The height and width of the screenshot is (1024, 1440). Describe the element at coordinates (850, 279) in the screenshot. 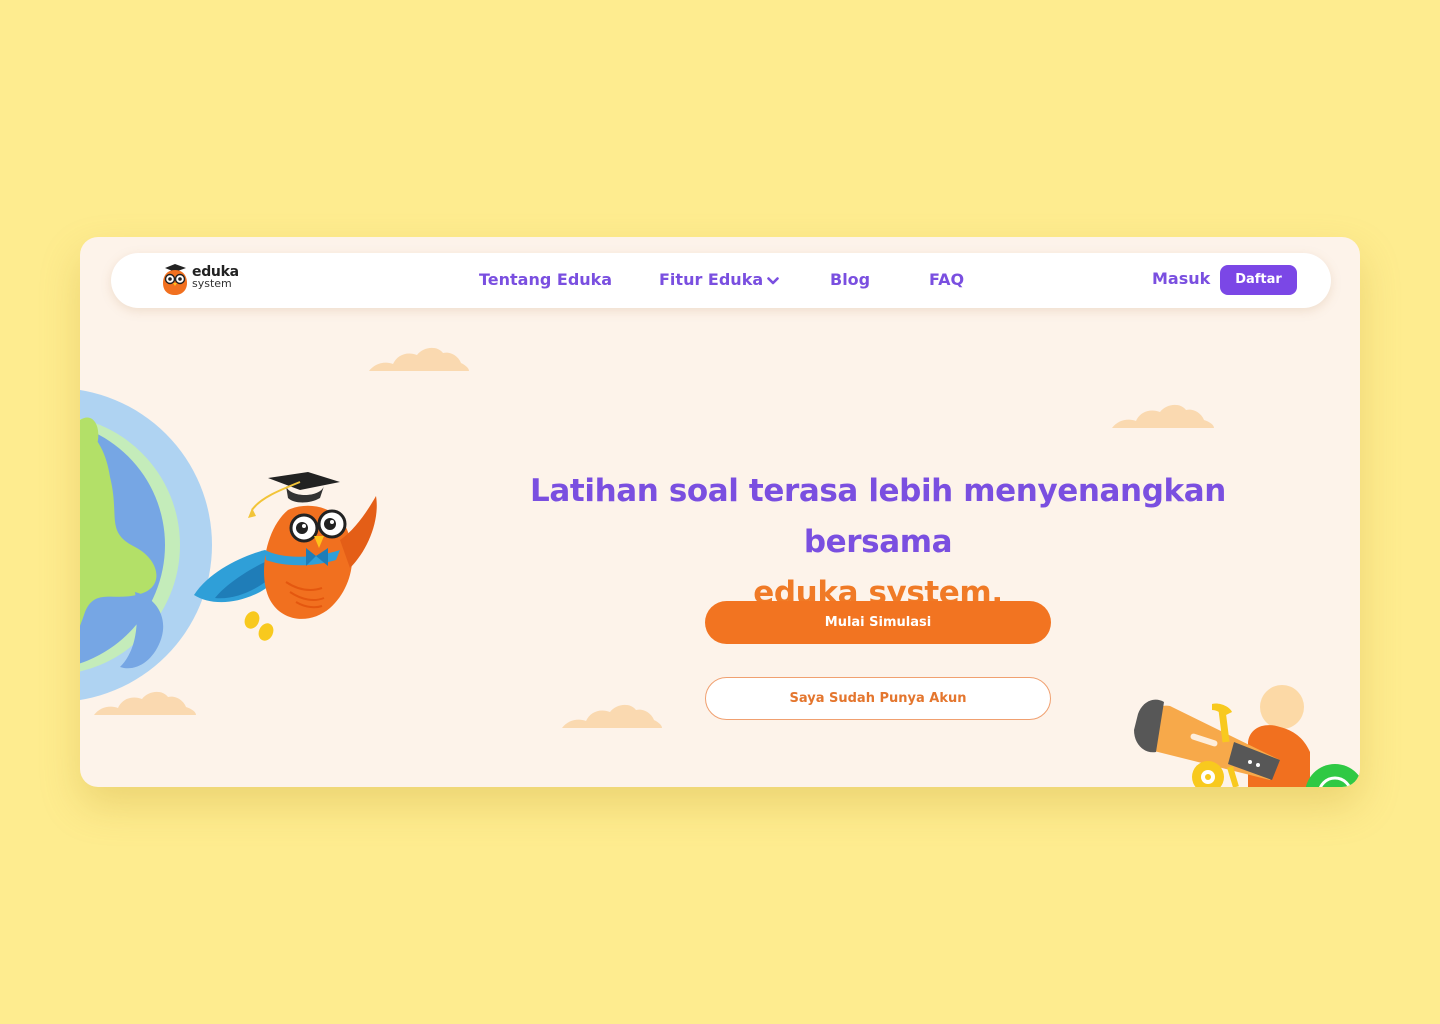

I see `nav-link-blog: Blog` at that location.